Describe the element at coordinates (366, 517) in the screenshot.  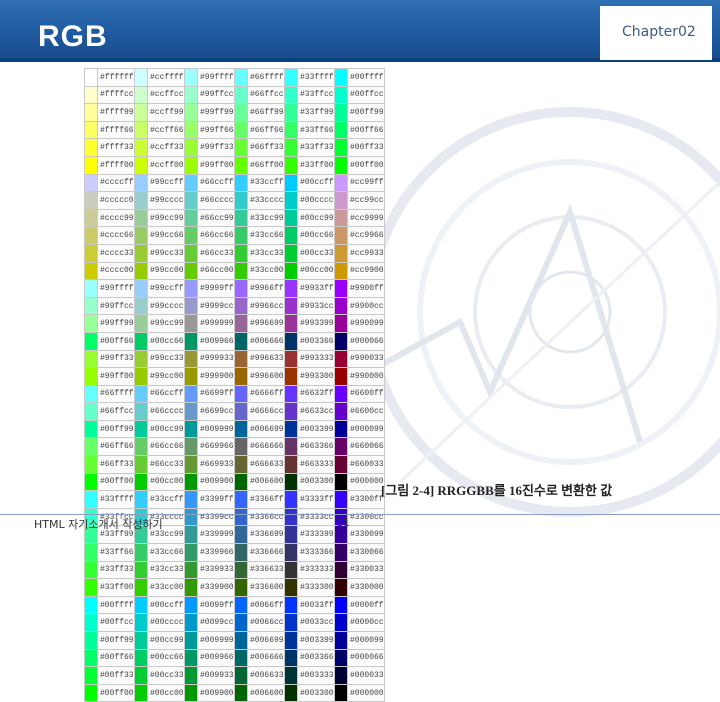
I see `color-hex-label: #3300cc` at that location.